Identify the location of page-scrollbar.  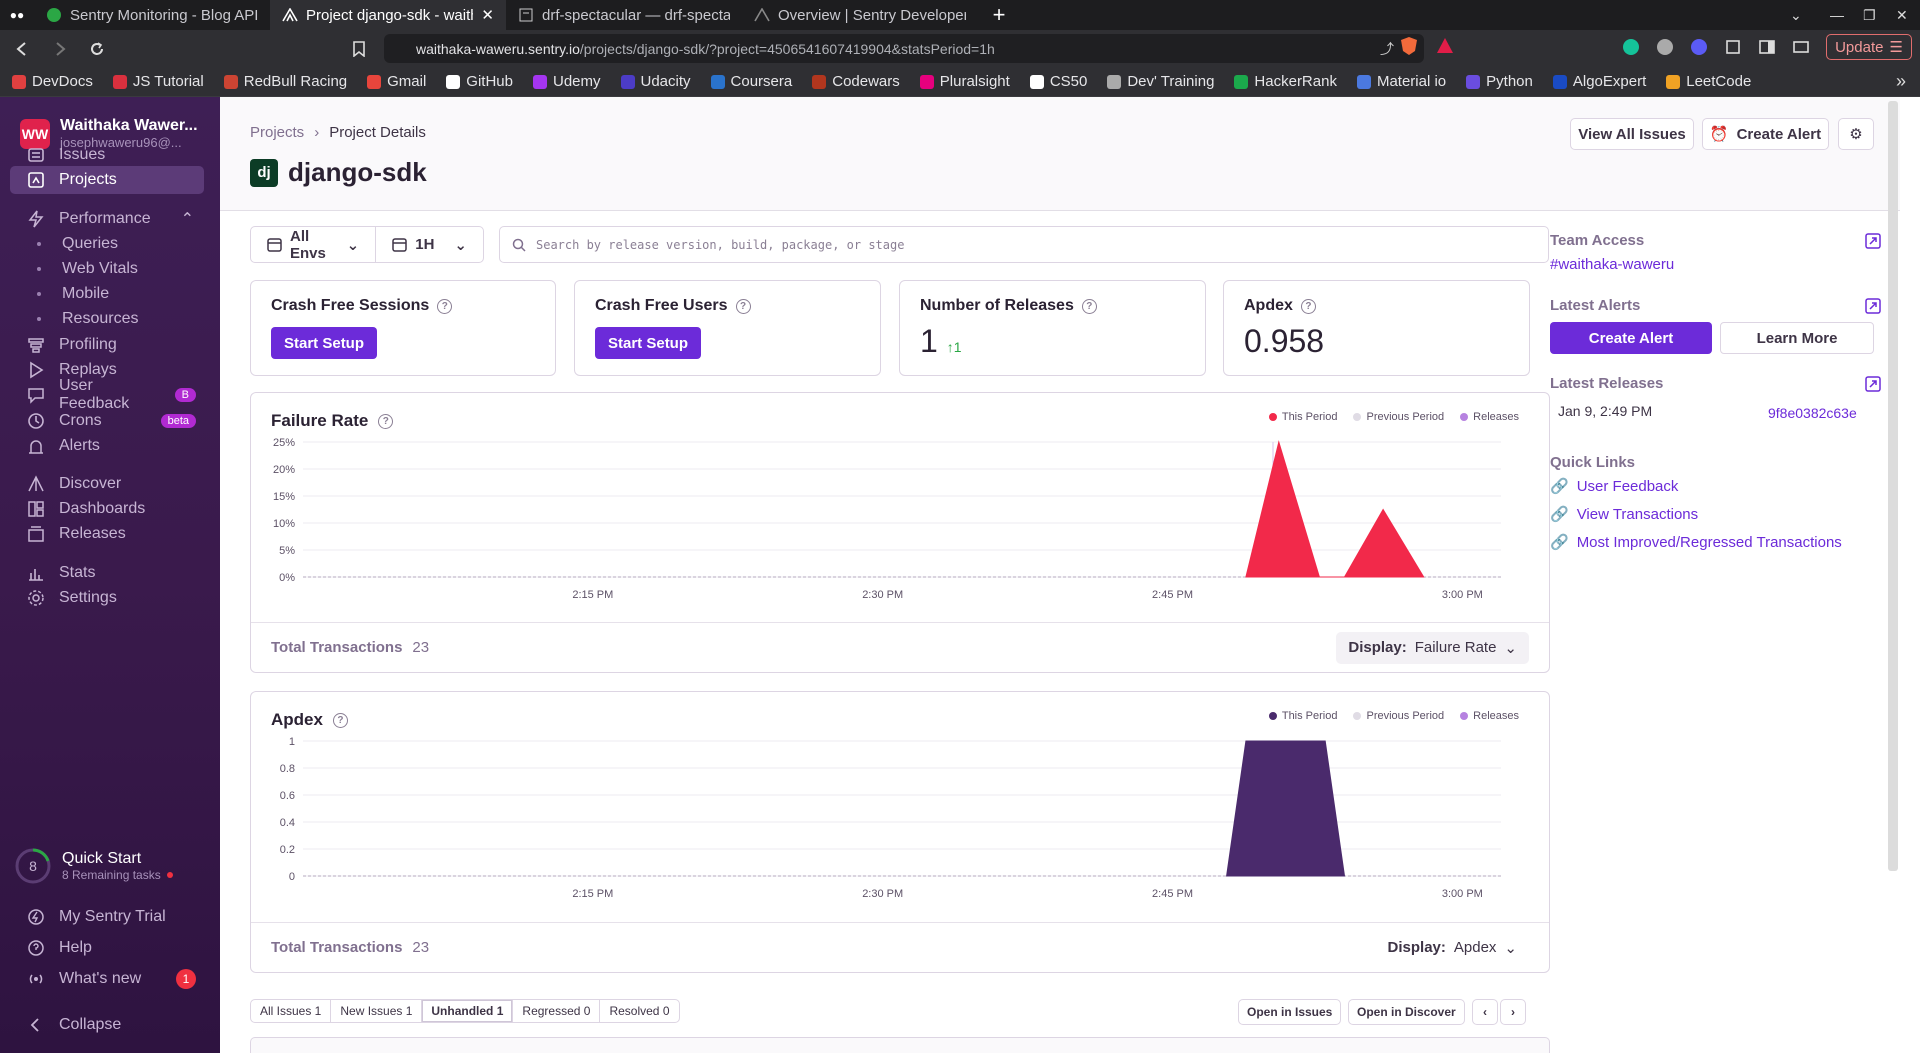
(1893, 486).